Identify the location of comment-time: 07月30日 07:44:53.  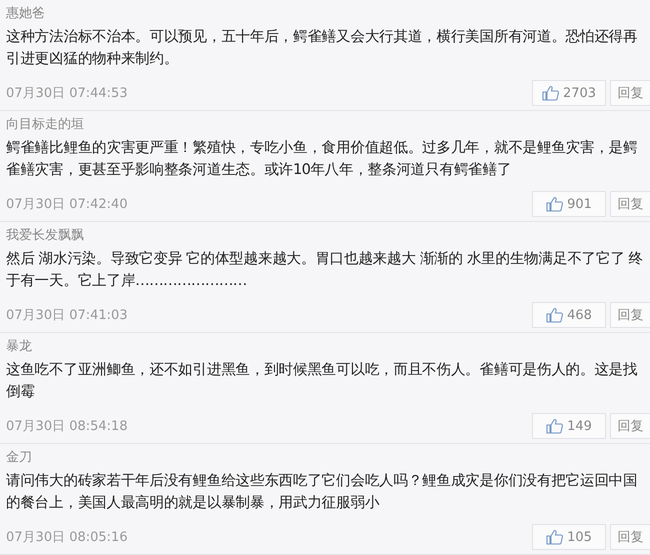
(67, 93).